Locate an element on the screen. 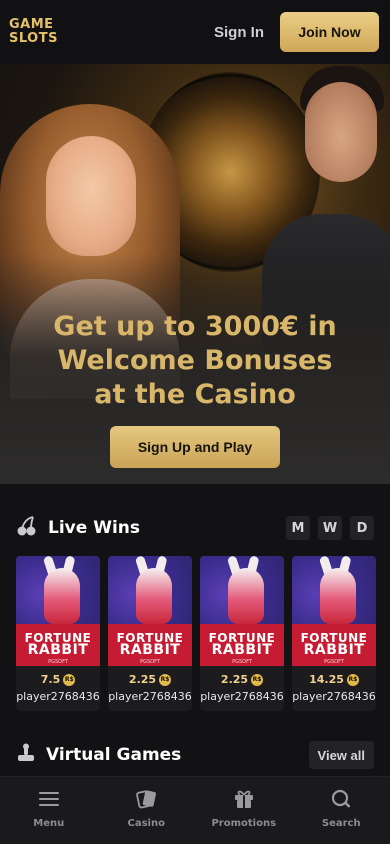 Image resolution: width=390 pixels, height=844 pixels. live-wins-title: Live Wins is located at coordinates (94, 528).